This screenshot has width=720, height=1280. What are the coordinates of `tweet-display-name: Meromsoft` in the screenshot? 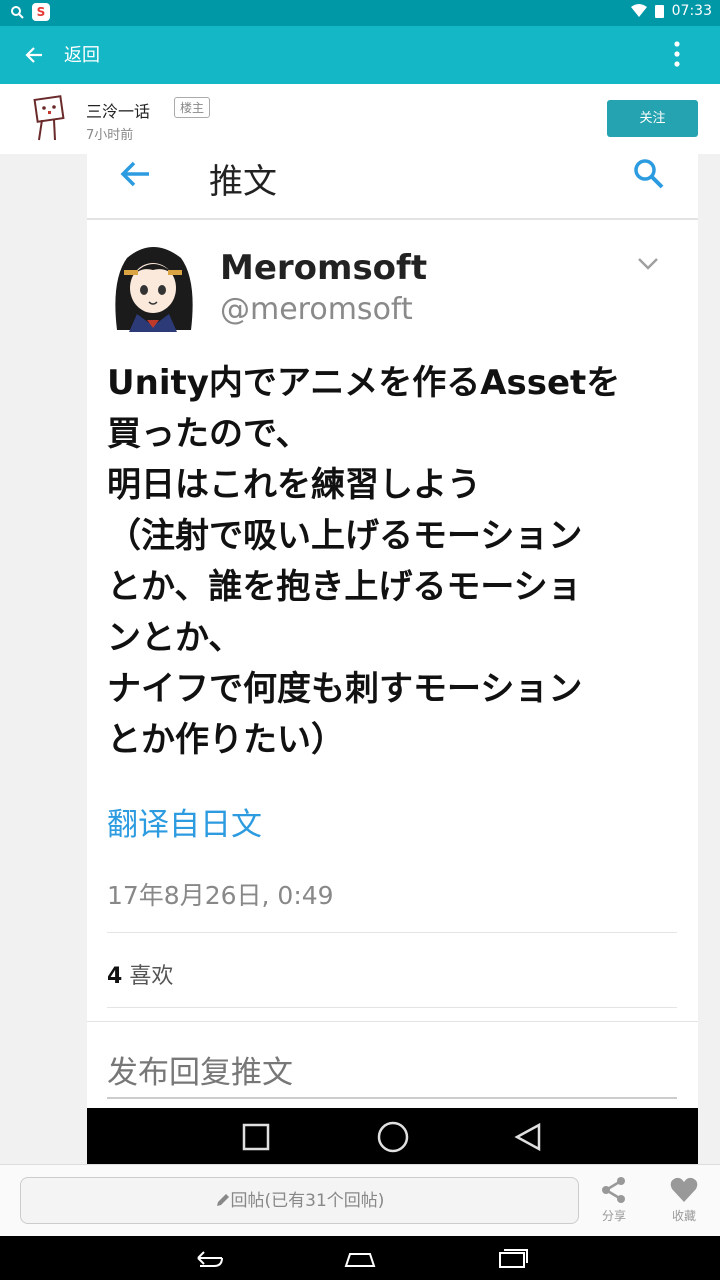 It's located at (324, 268).